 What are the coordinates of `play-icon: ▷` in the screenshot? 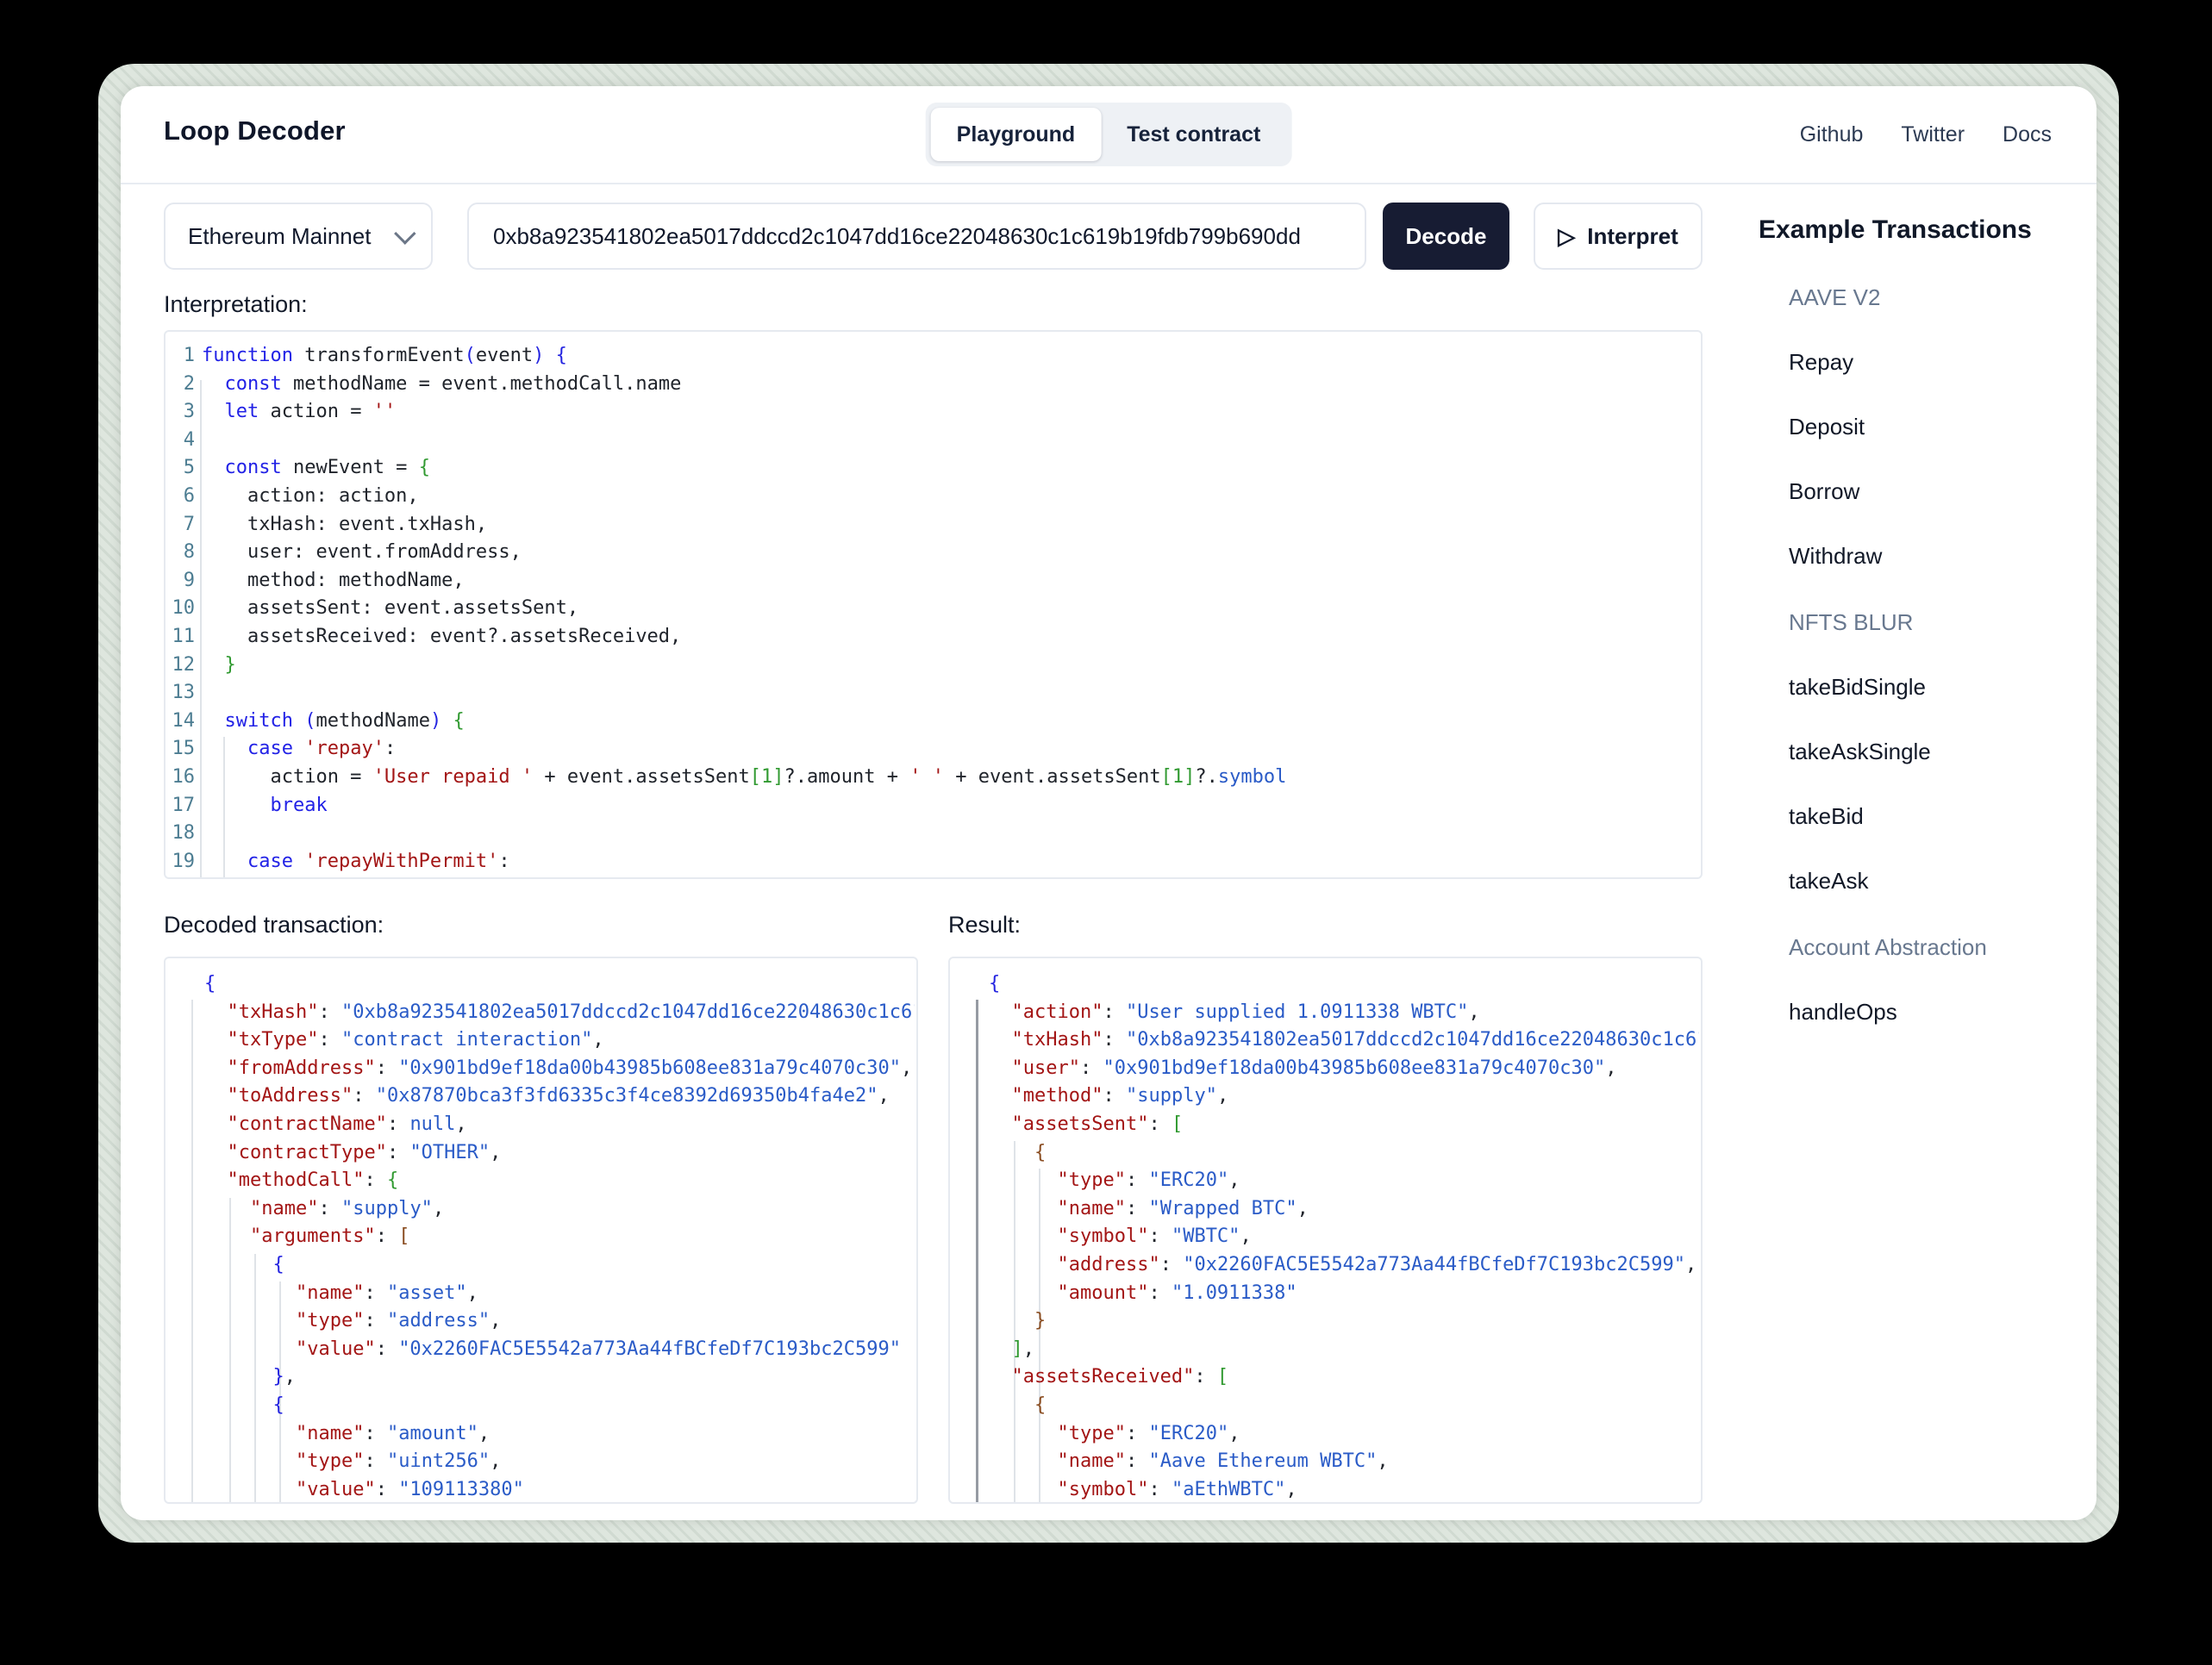 It's located at (1567, 236).